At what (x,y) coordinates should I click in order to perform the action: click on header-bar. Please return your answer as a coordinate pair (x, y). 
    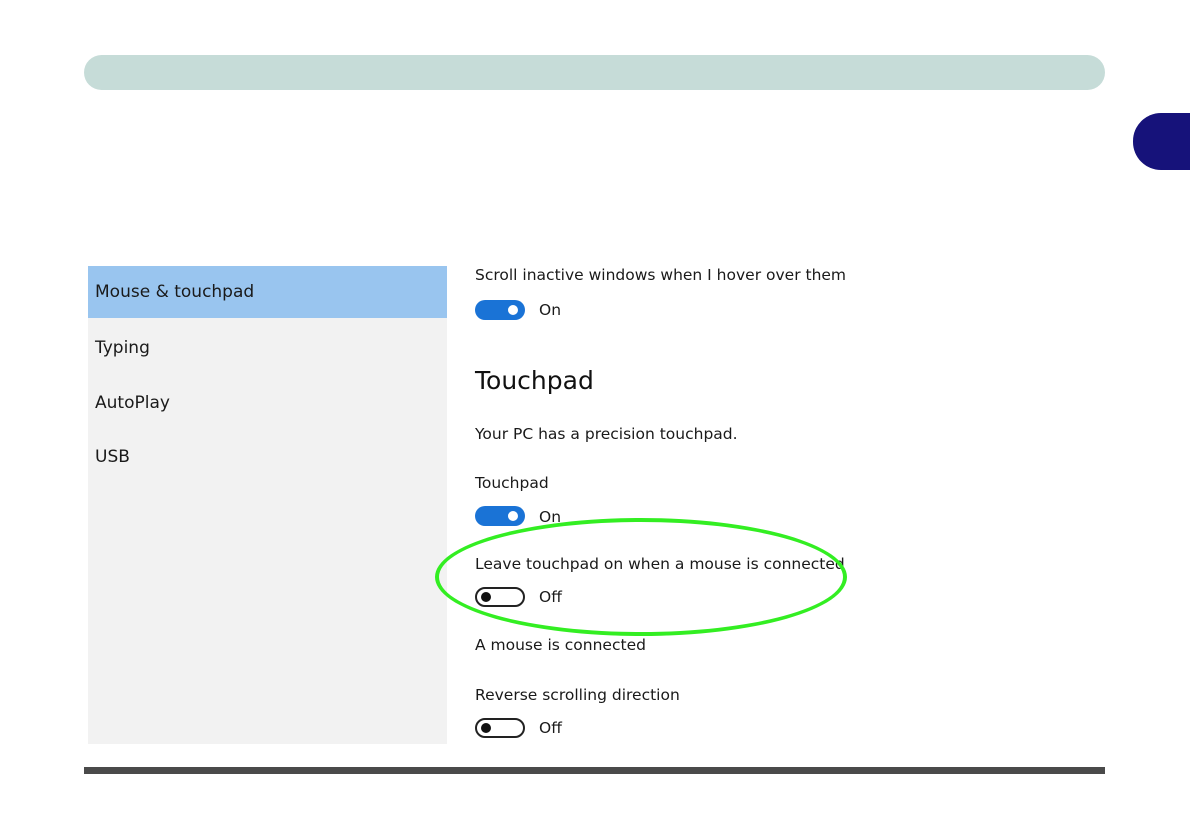
    Looking at the image, I should click on (594, 72).